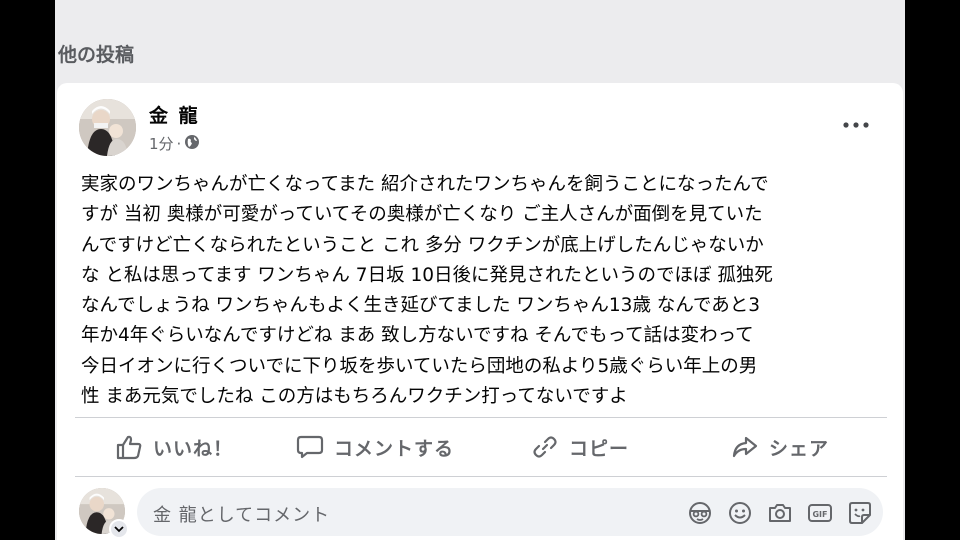 The height and width of the screenshot is (540, 960). I want to click on post-text-line: 性 まあ元気でしたね この方はもちろんワクチン打ってないですよ, so click(354, 397).